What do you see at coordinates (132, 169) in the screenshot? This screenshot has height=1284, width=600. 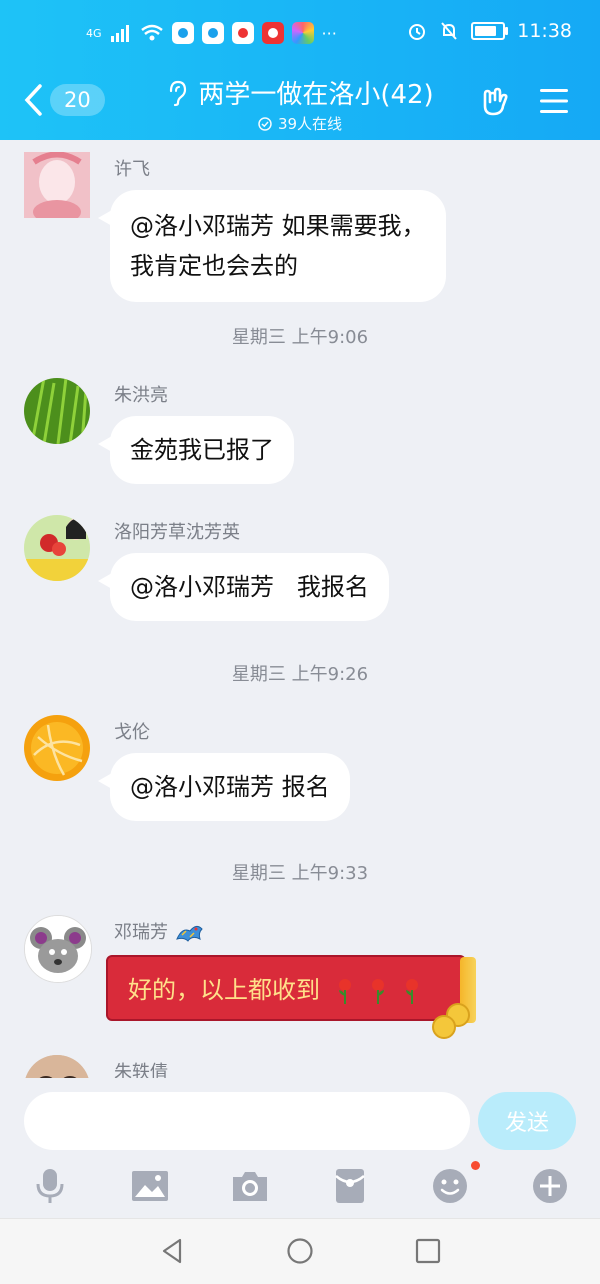 I see `sender-name: 许飞` at bounding box center [132, 169].